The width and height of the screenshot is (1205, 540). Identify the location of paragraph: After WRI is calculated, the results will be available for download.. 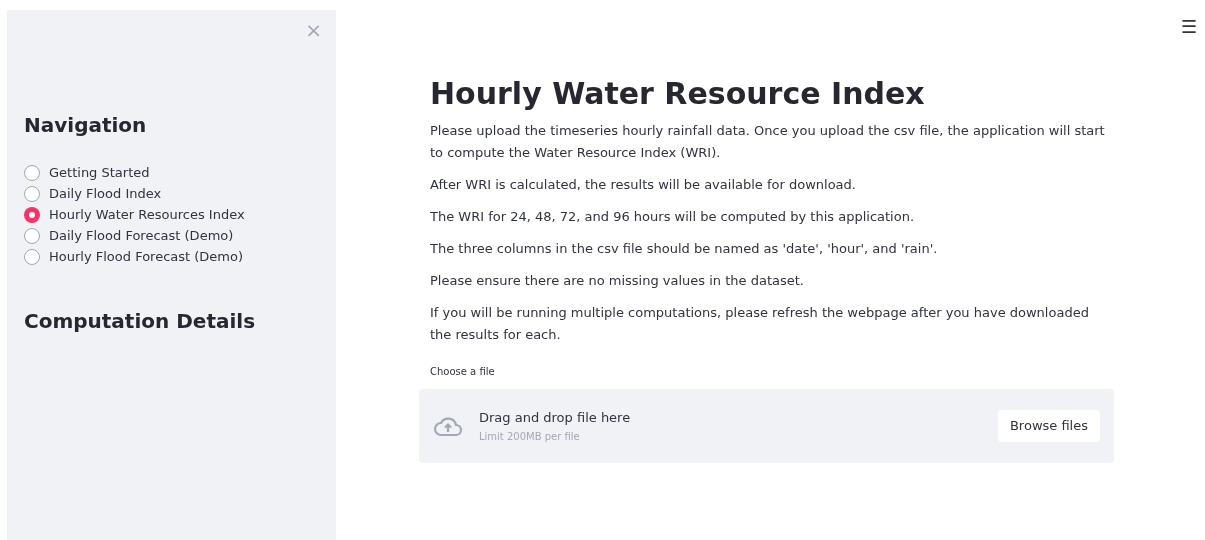
(643, 185).